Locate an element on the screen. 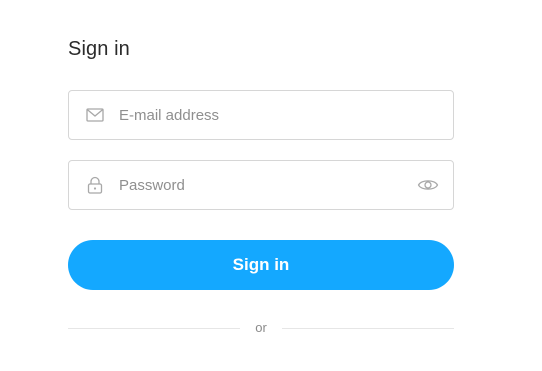 The width and height of the screenshot is (542, 371). show-password-toggle is located at coordinates (428, 185).